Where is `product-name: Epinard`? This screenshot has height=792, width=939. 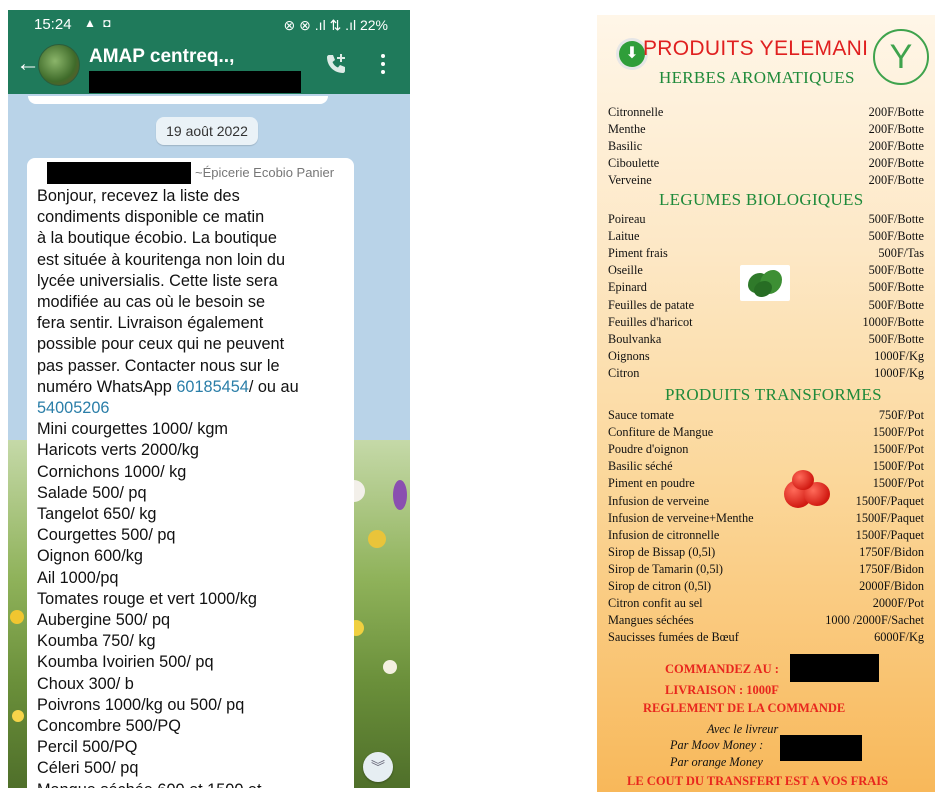
product-name: Epinard is located at coordinates (627, 287).